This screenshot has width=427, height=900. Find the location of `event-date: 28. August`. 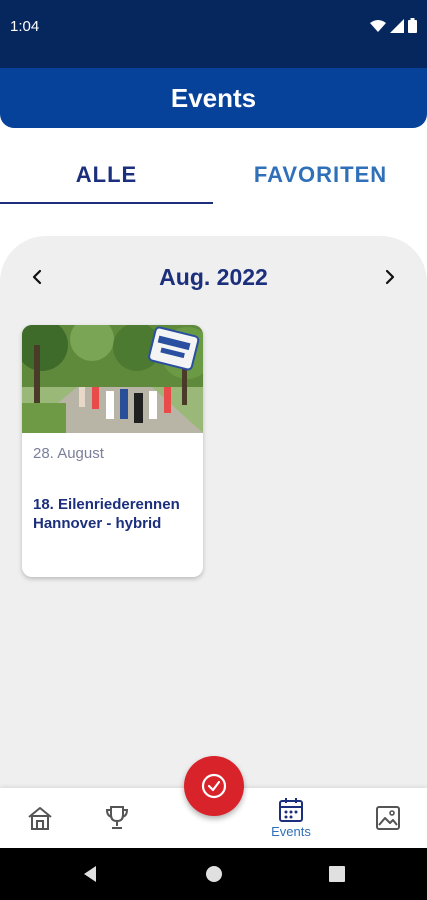

event-date: 28. August is located at coordinates (68, 453).